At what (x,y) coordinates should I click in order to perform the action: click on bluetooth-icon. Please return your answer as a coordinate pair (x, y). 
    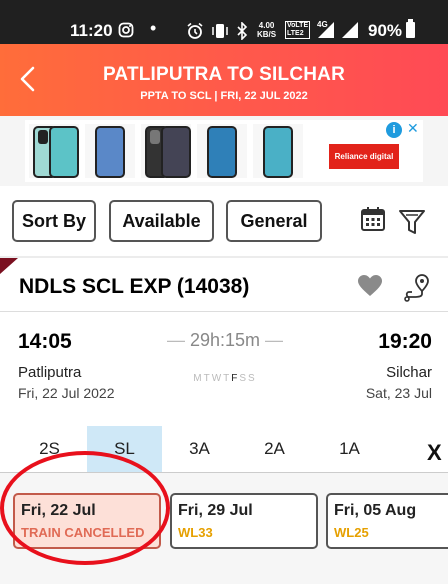
    Looking at the image, I should click on (242, 32).